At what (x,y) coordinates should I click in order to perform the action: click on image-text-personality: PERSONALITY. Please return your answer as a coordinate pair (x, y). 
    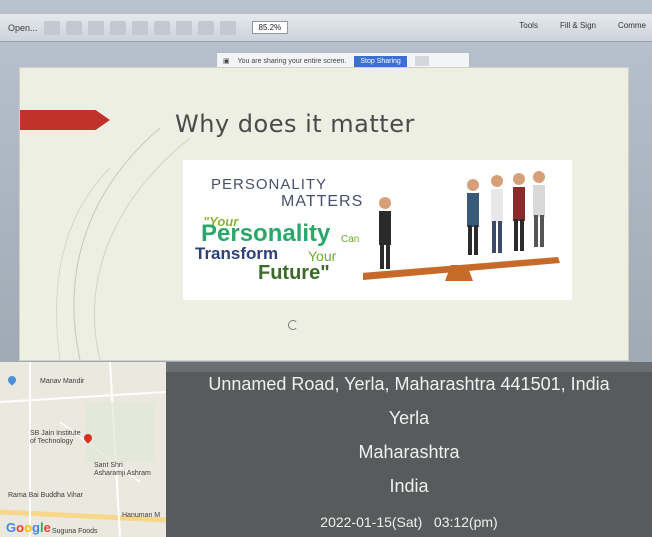
    Looking at the image, I should click on (269, 184).